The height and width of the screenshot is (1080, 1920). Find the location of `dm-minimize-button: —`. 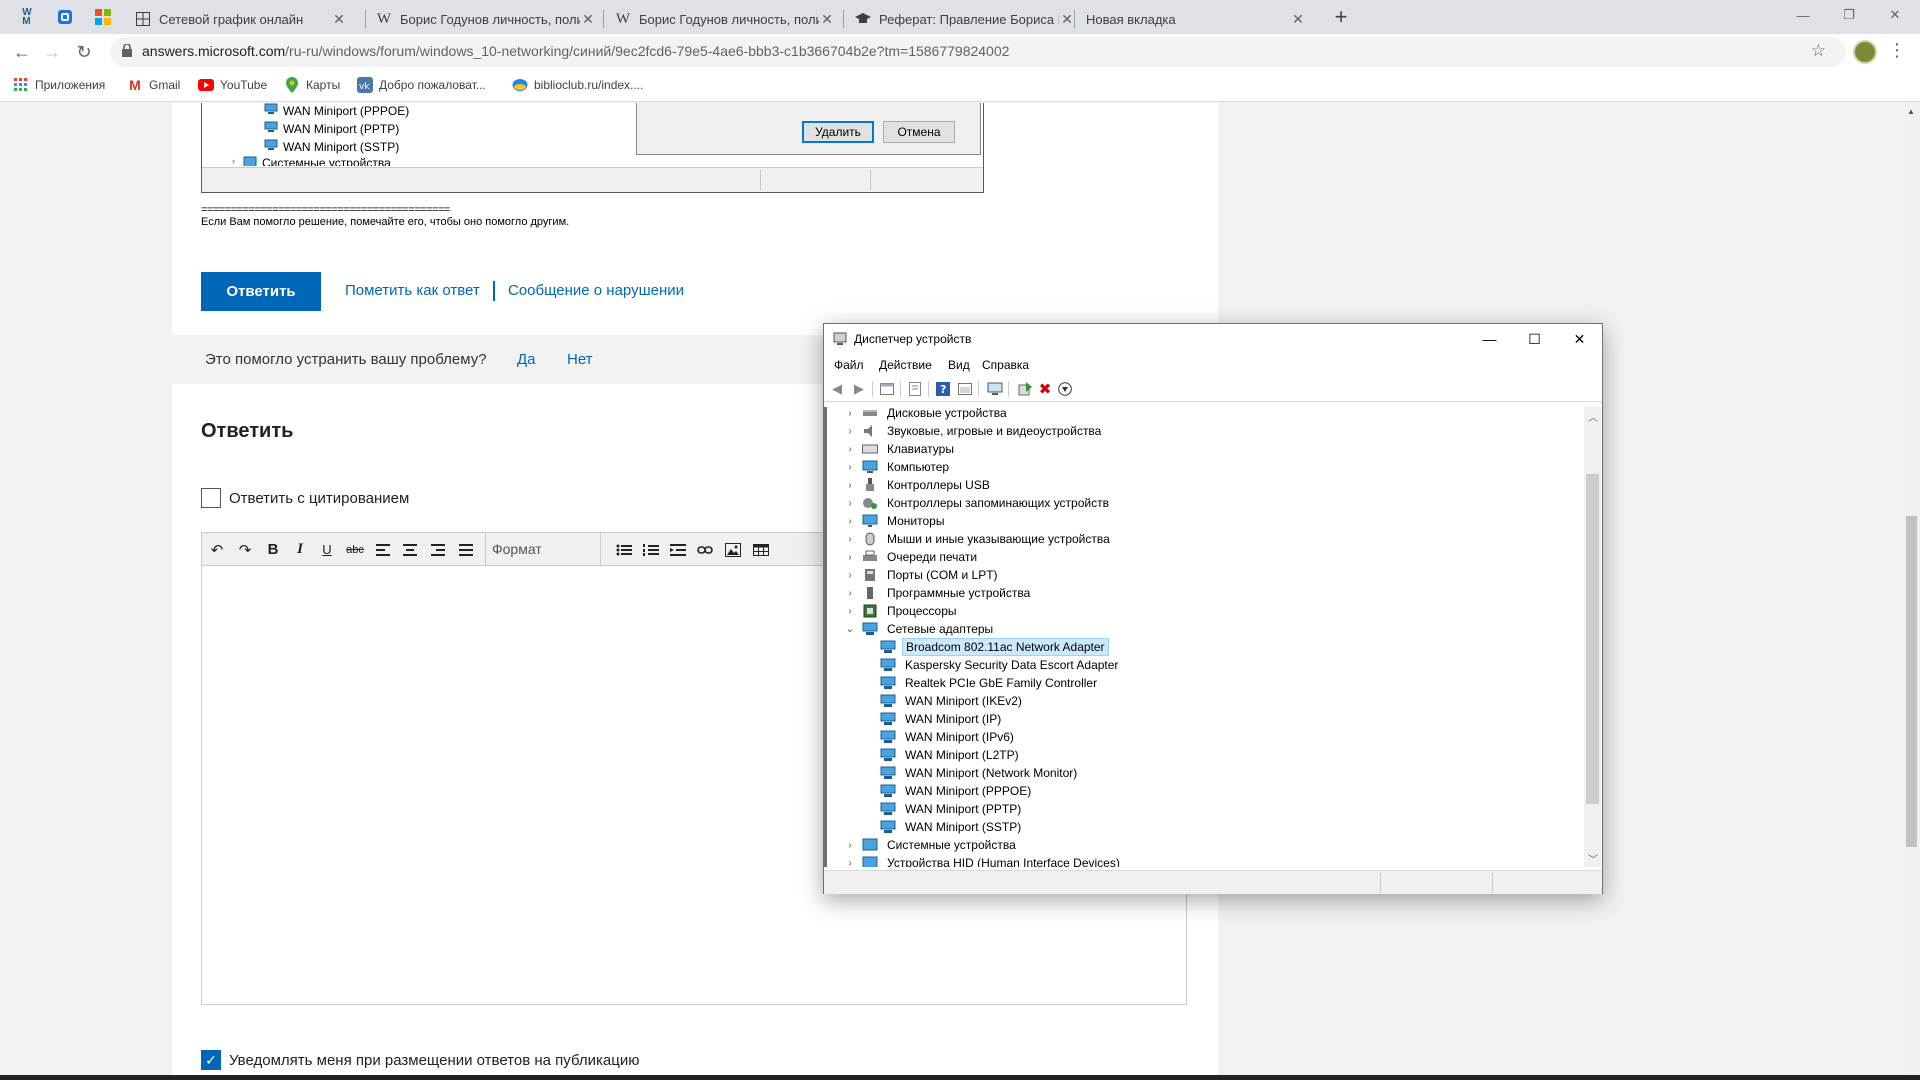

dm-minimize-button: — is located at coordinates (1489, 339).